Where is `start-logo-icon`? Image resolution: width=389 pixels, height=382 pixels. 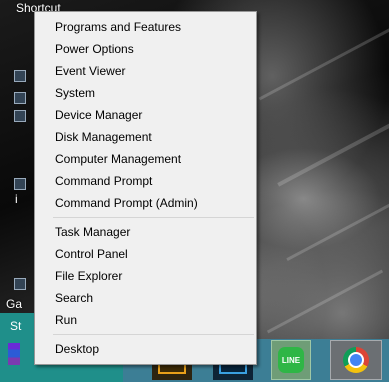
start-logo-icon is located at coordinates (14, 354).